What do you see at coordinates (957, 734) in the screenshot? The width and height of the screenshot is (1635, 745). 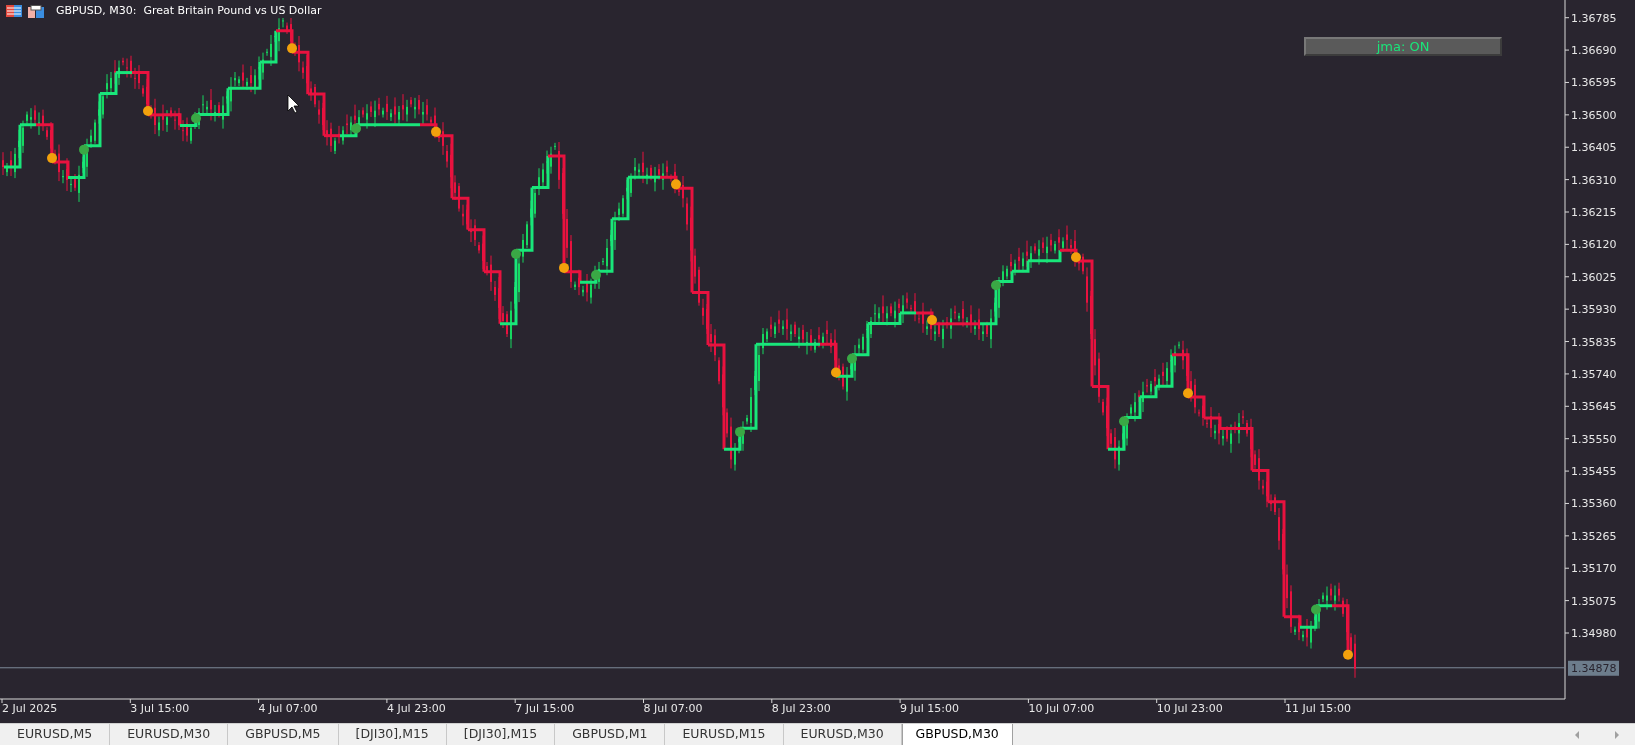 I see `chart-tab: GBPUSD,M30` at bounding box center [957, 734].